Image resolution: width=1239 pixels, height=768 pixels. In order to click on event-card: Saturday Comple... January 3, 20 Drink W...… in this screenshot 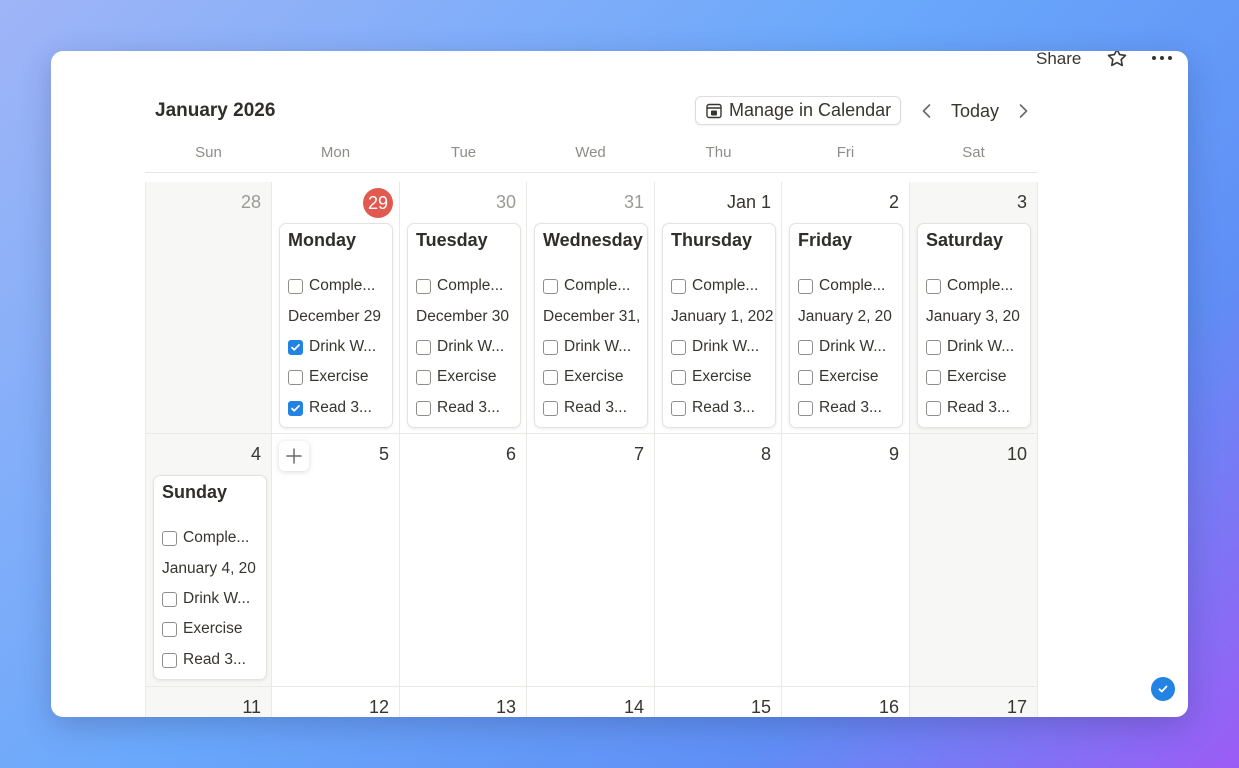, I will do `click(974, 325)`.